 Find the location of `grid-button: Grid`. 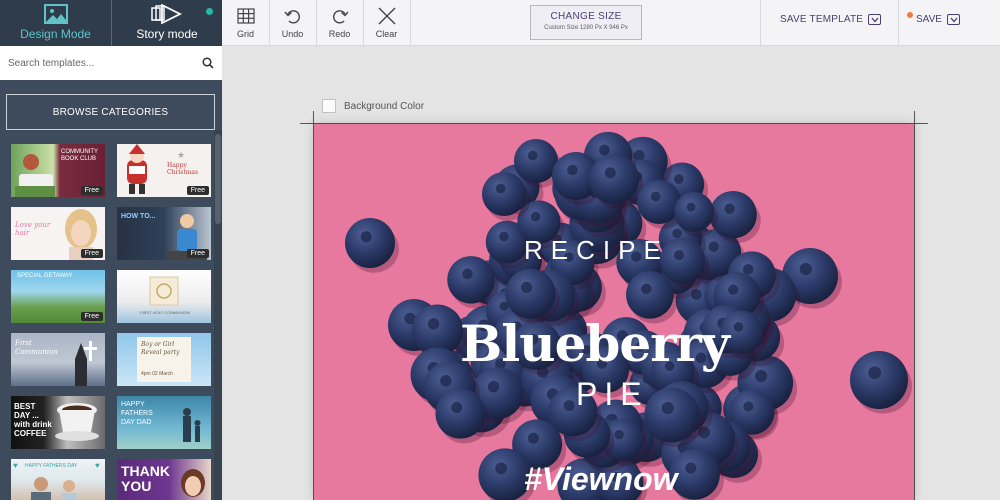

grid-button: Grid is located at coordinates (245, 23).